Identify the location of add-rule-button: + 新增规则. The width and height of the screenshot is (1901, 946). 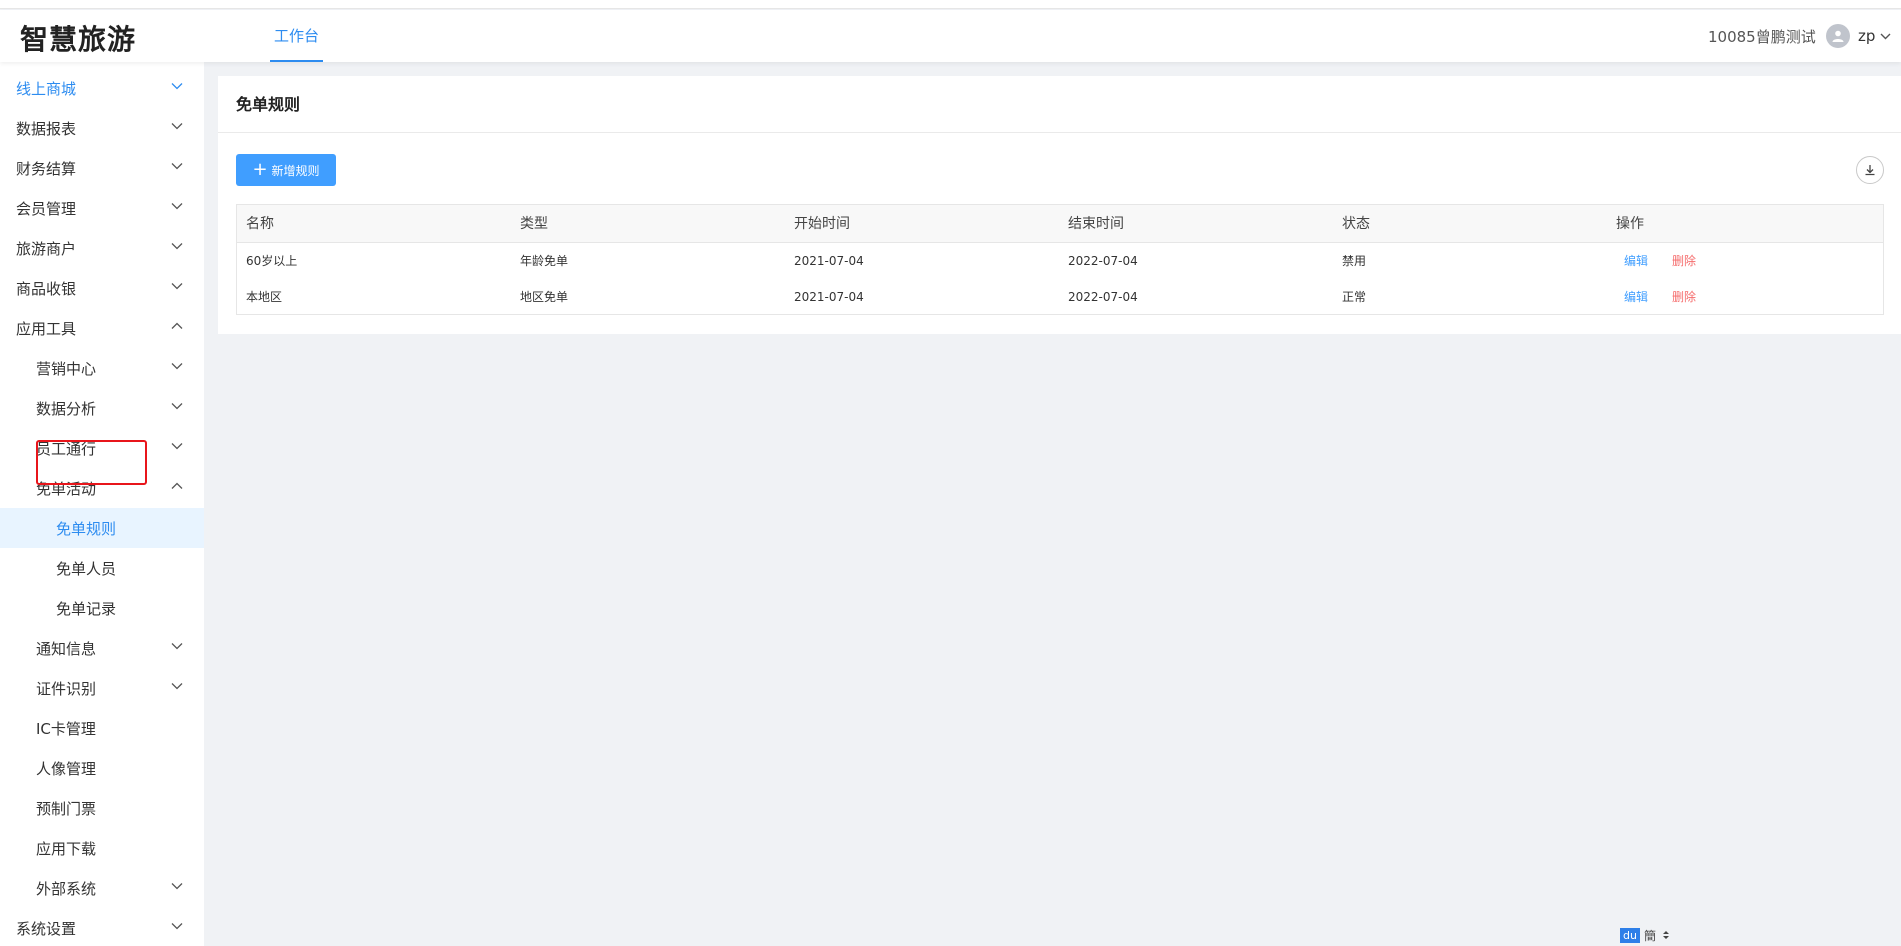
(286, 170).